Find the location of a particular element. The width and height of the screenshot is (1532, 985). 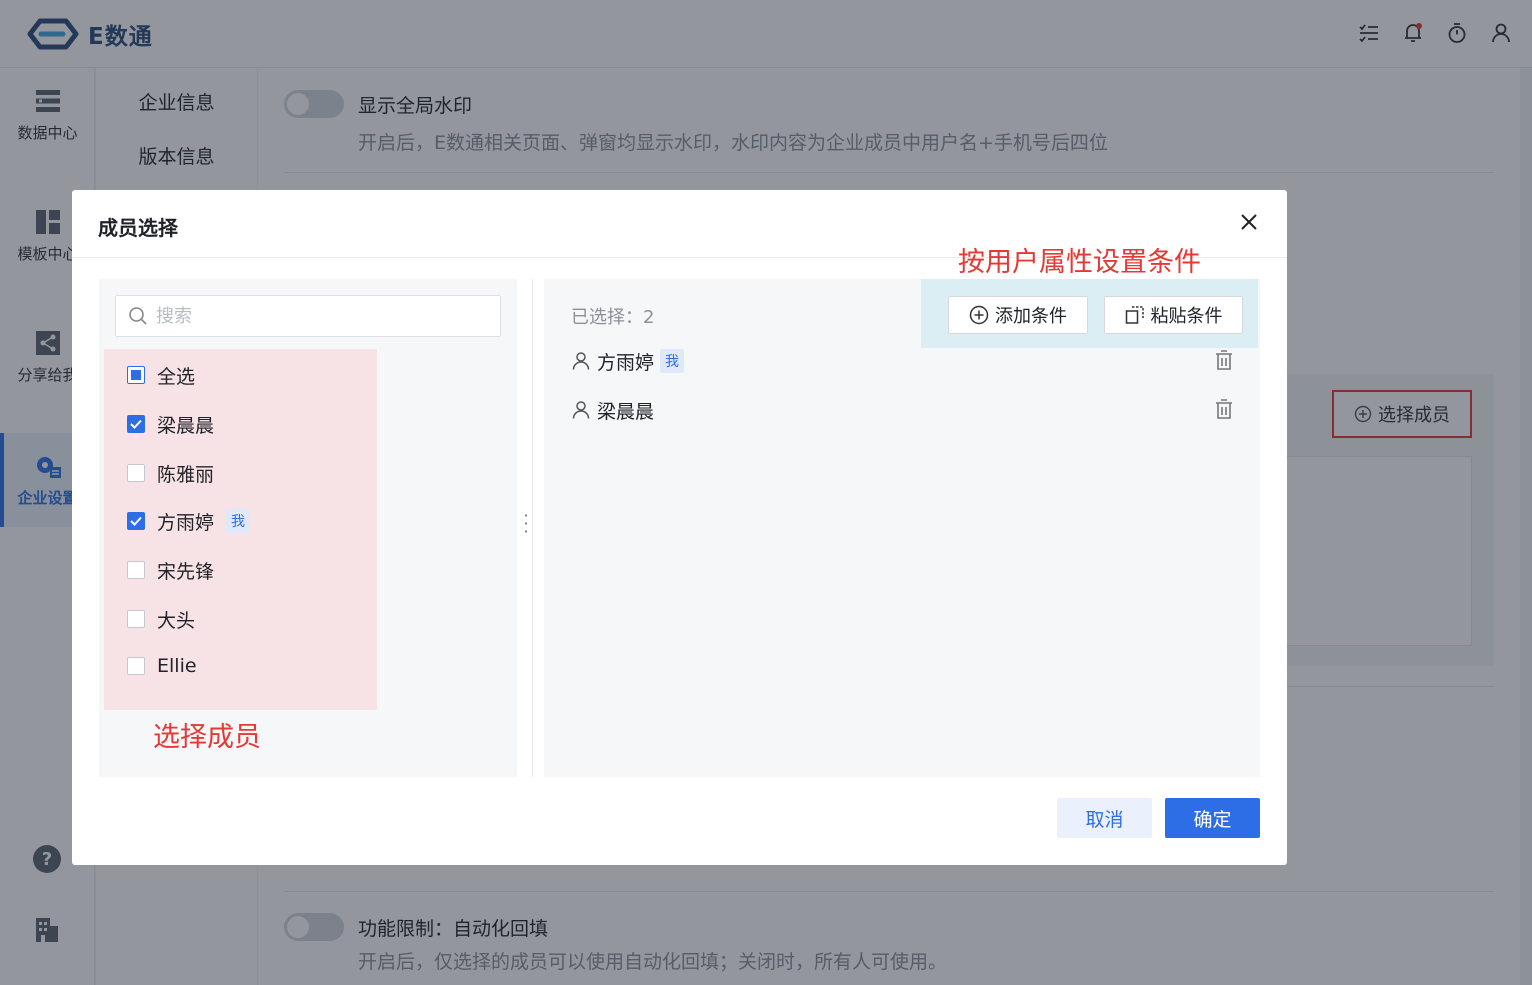

member-row: 方雨婷 我 is located at coordinates (189, 521).